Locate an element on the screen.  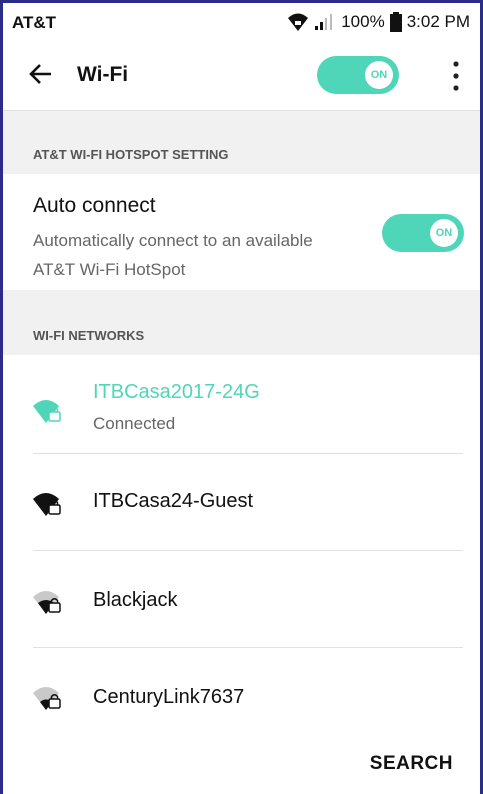
status-icons: 100% 3:02 PM is located at coordinates (378, 22).